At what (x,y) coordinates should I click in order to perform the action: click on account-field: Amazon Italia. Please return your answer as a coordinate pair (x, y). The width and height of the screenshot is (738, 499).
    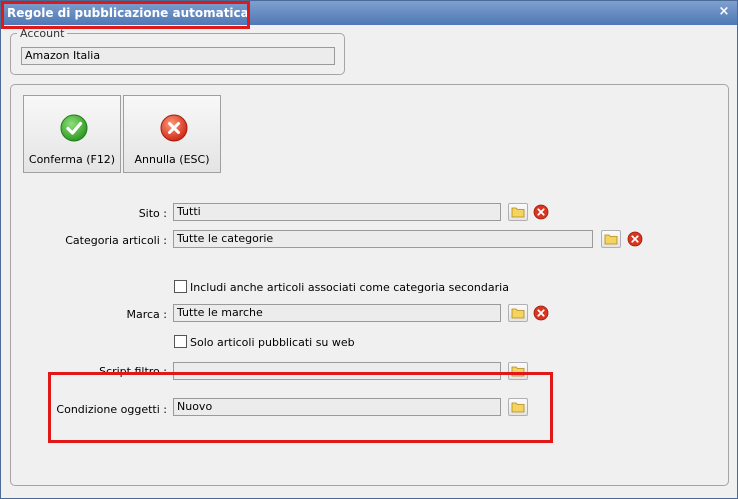
    Looking at the image, I should click on (178, 56).